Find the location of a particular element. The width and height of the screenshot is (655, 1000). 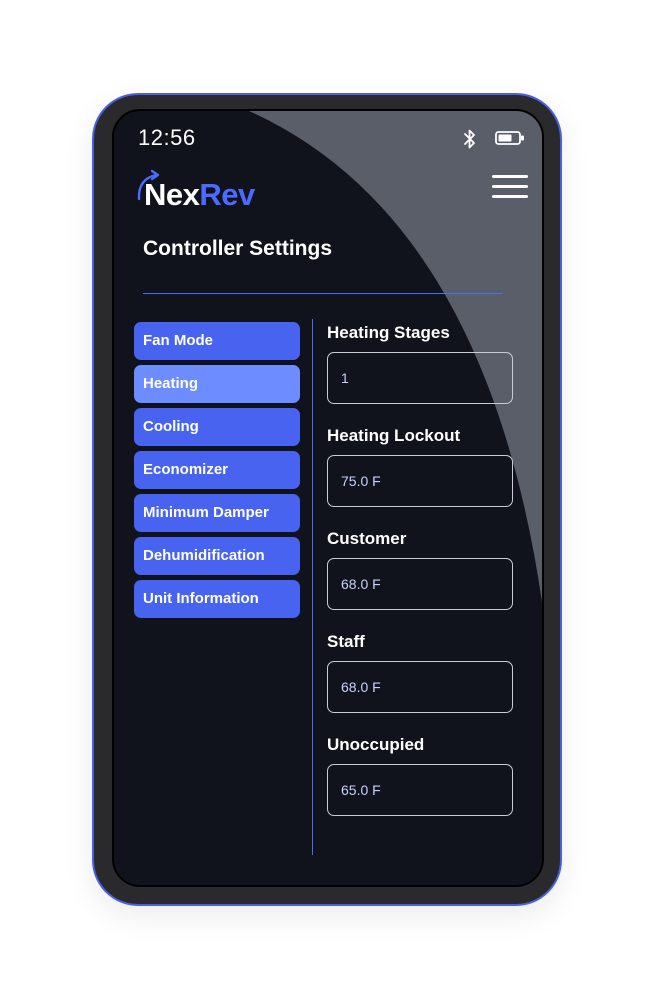

sidebar-item-fan-mode: Fan Mode is located at coordinates (217, 341).